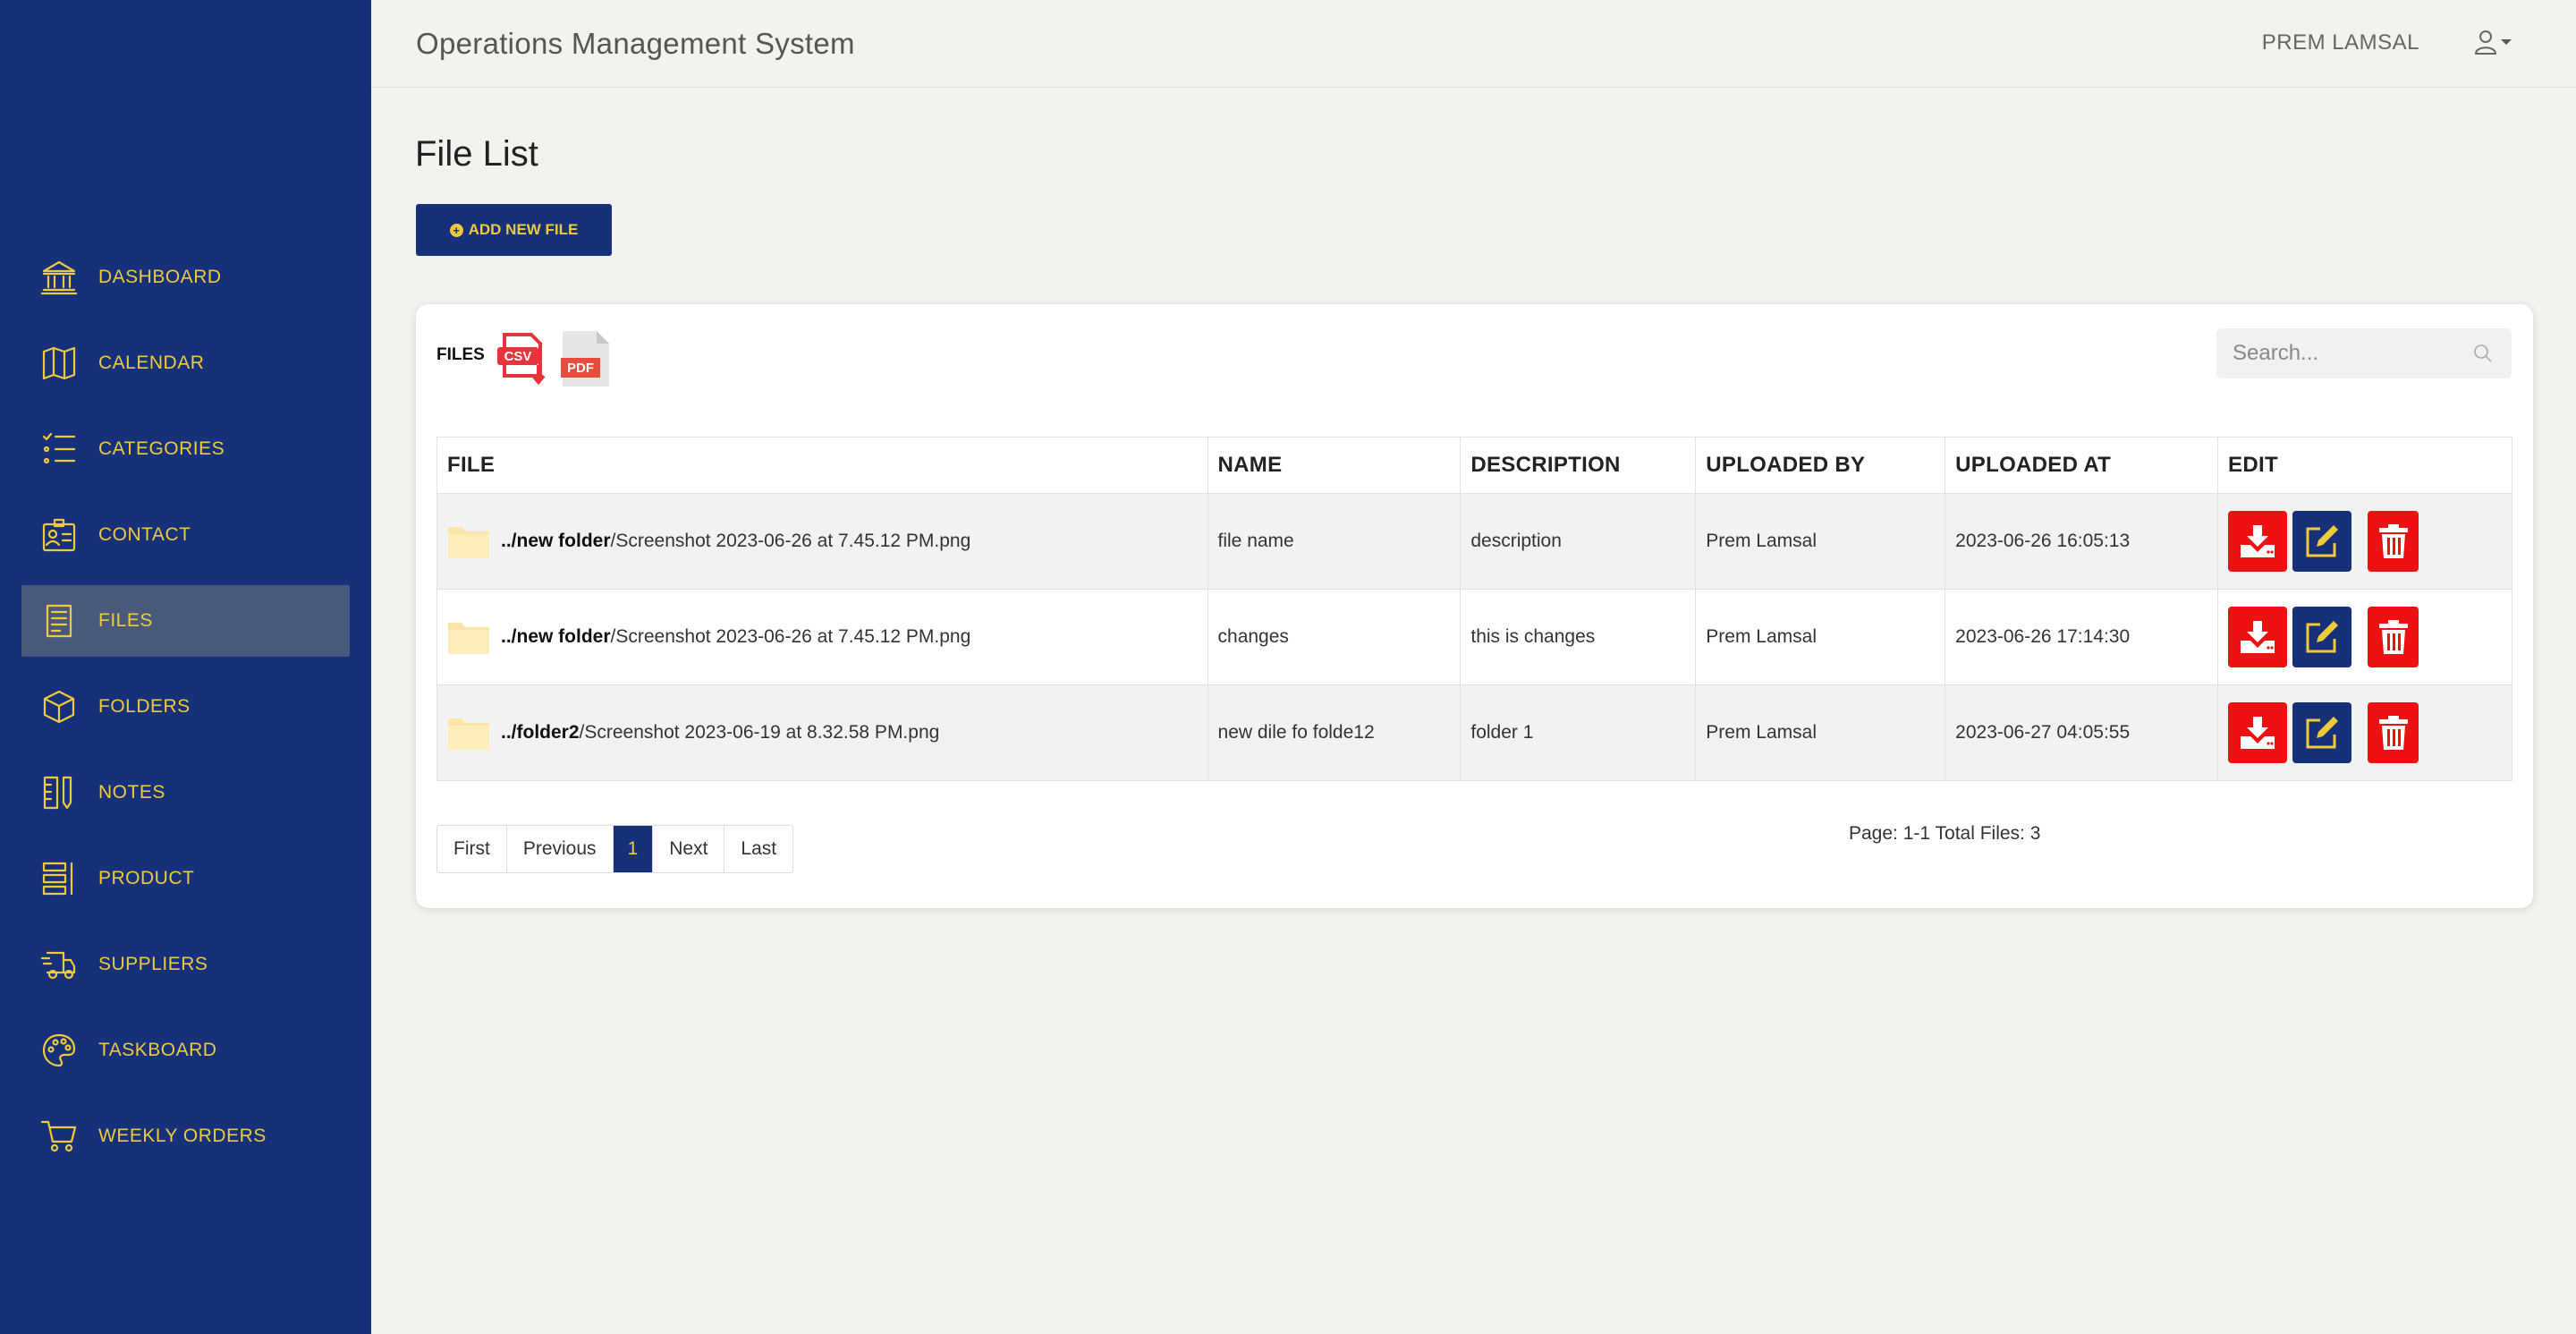 The height and width of the screenshot is (1334, 2576). Describe the element at coordinates (185, 621) in the screenshot. I see `sidebar-item-files: FILES` at that location.